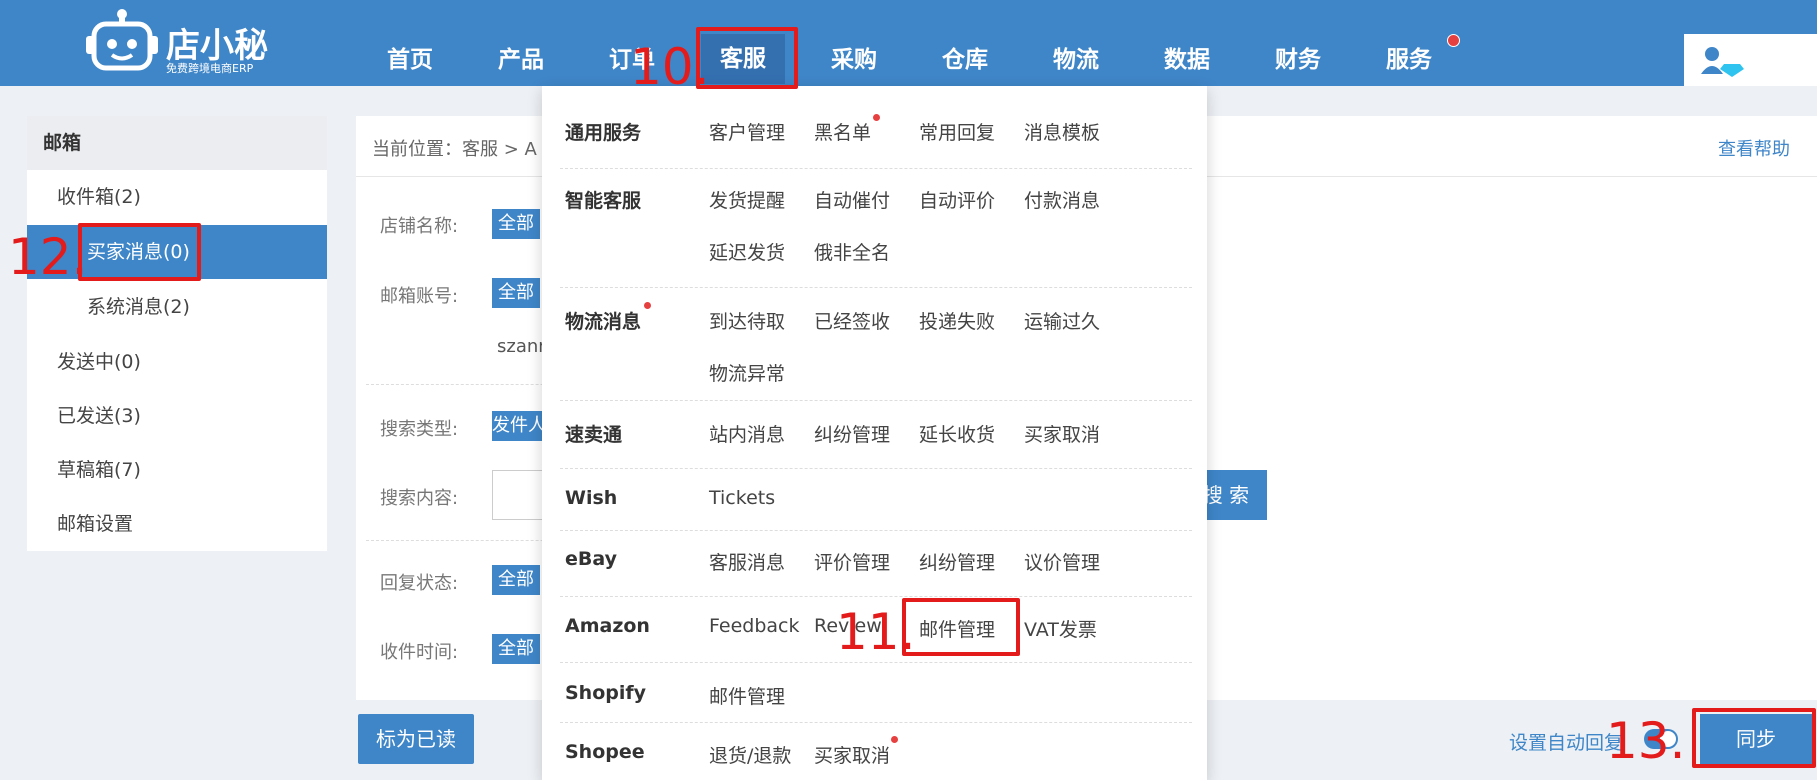 This screenshot has height=780, width=1817. Describe the element at coordinates (518, 426) in the screenshot. I see `search-type-sender: 发件人` at that location.